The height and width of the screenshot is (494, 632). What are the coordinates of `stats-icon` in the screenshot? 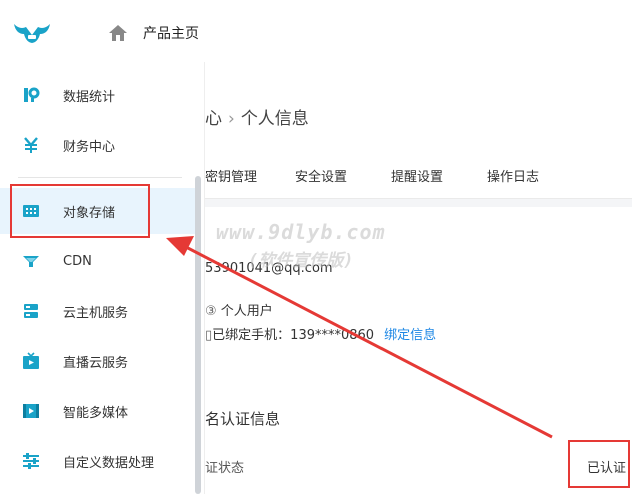 It's located at (31, 95).